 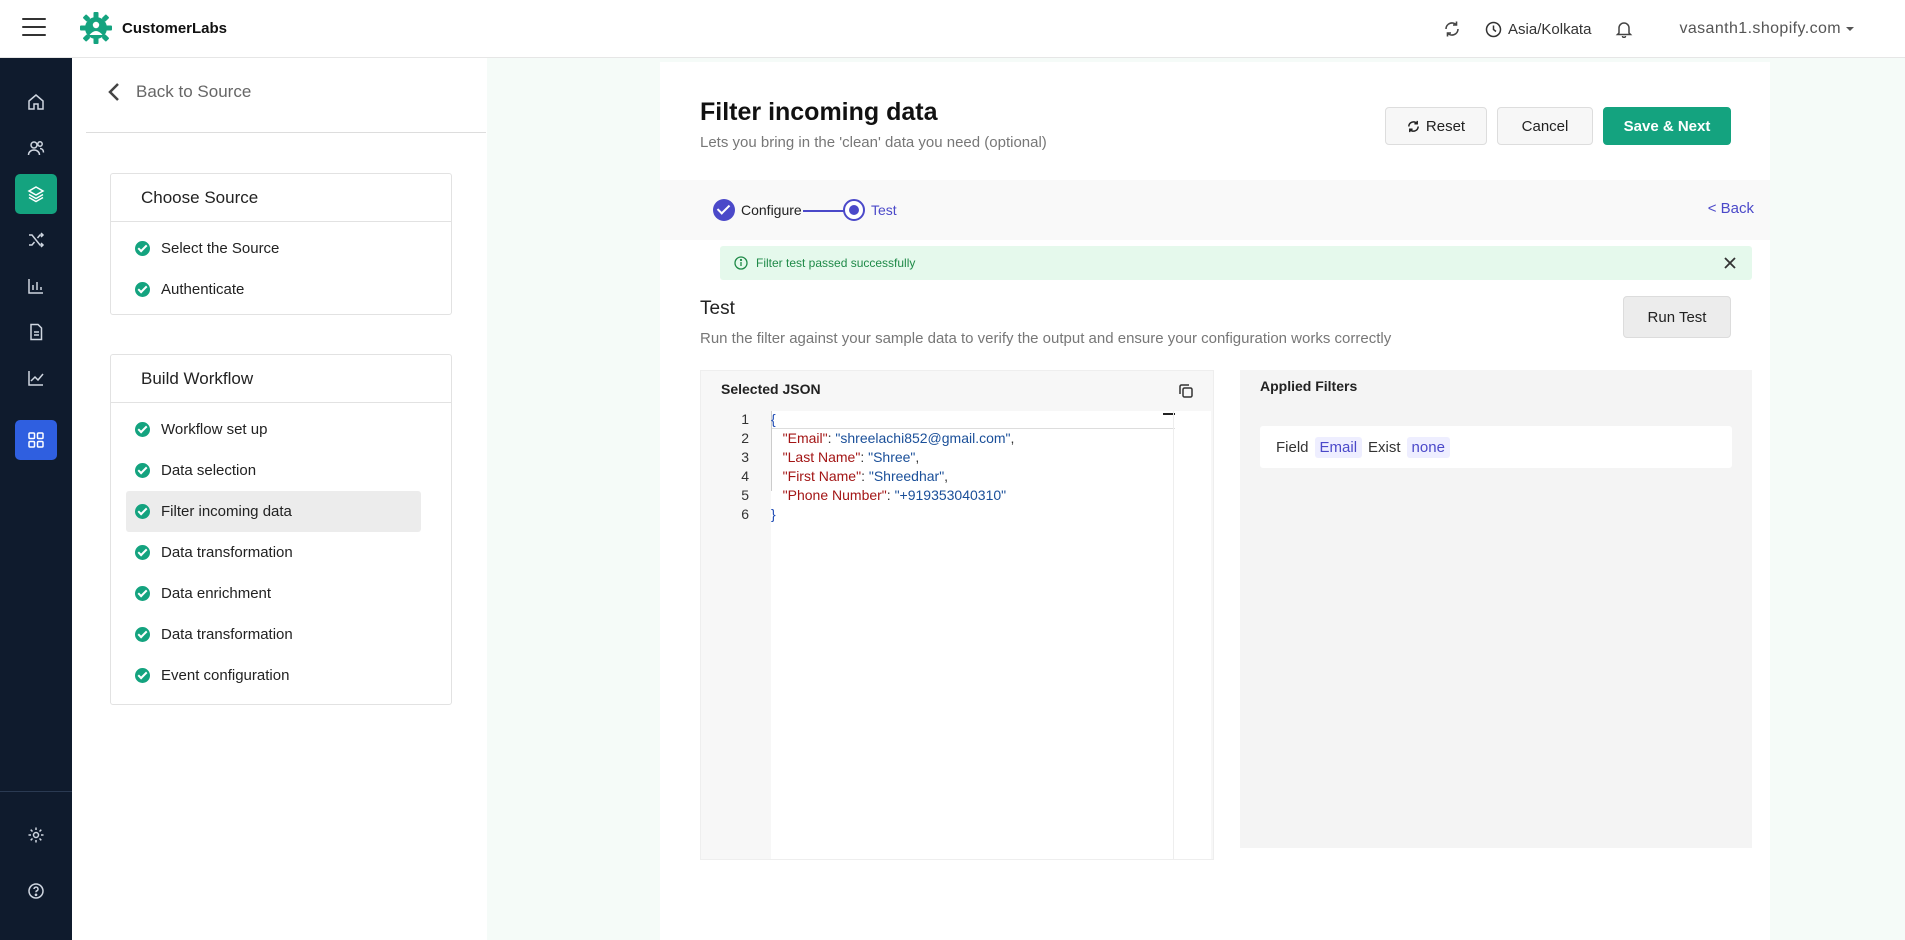 I want to click on reset-button: Reset, so click(x=1436, y=126).